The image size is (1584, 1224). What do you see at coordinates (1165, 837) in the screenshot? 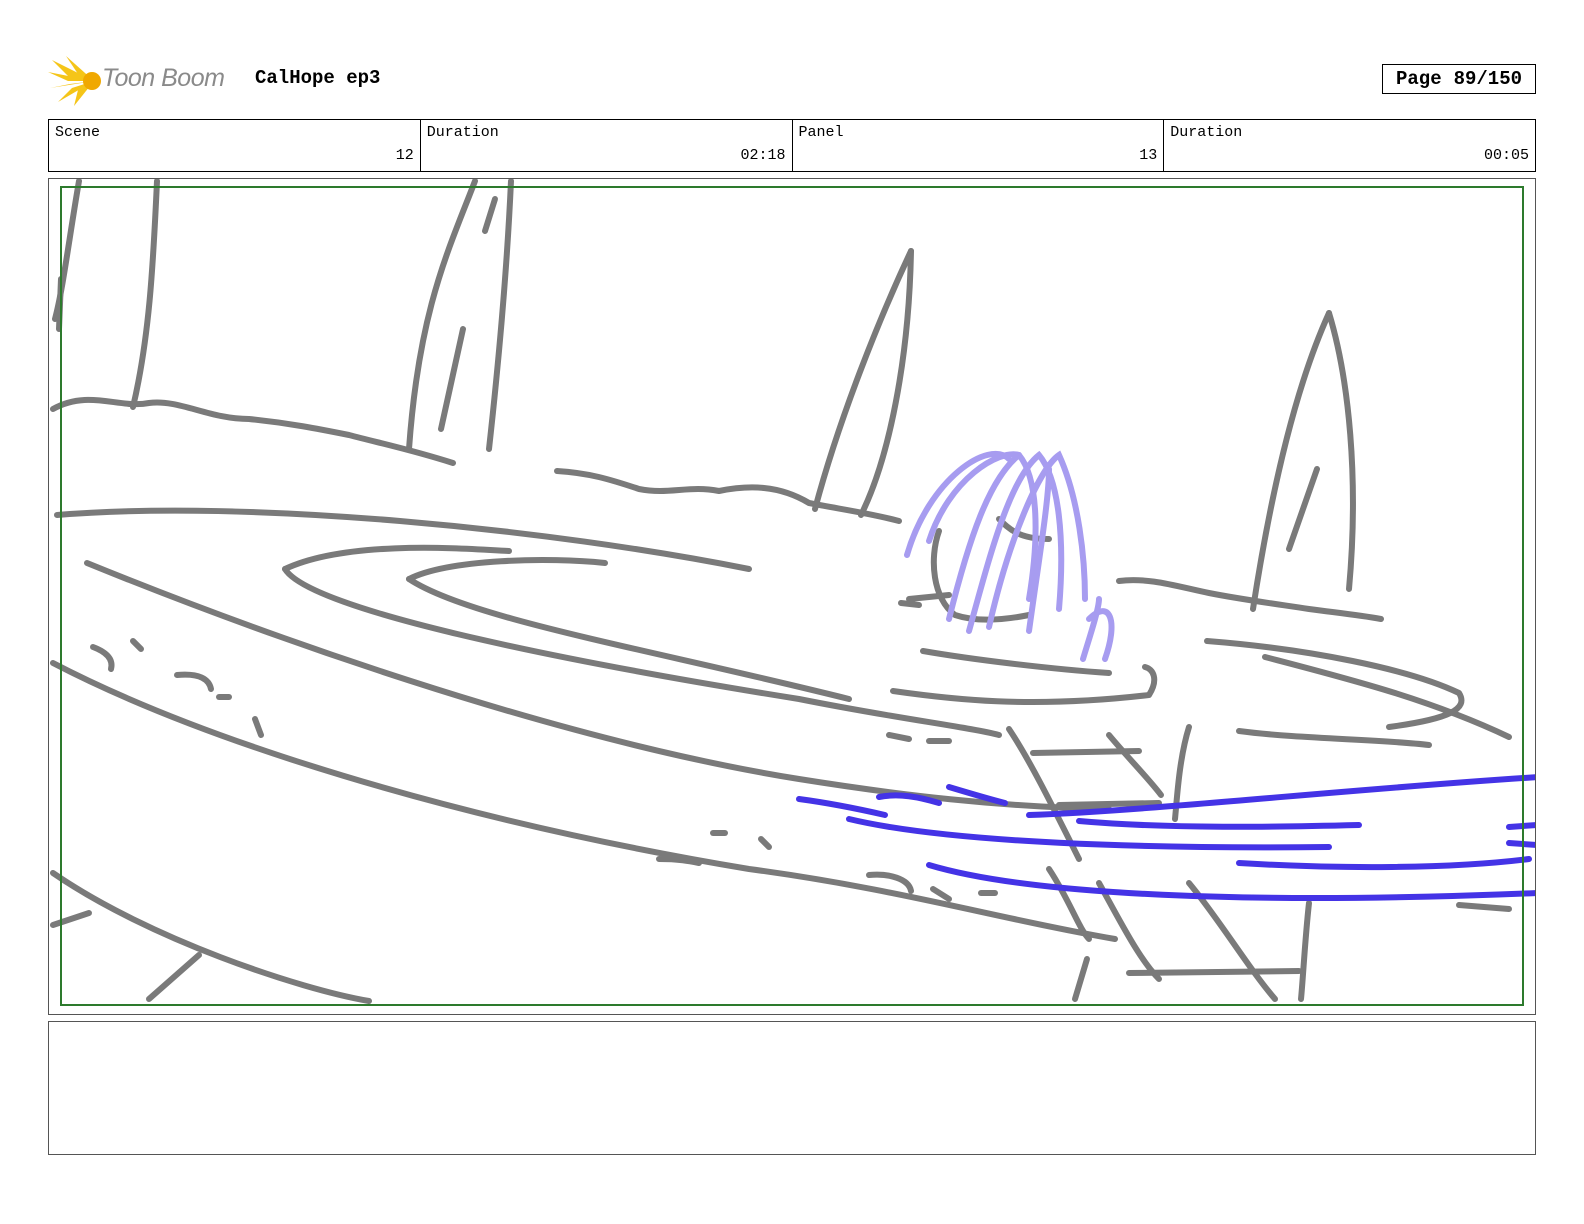
I see `blue-water-streaks` at bounding box center [1165, 837].